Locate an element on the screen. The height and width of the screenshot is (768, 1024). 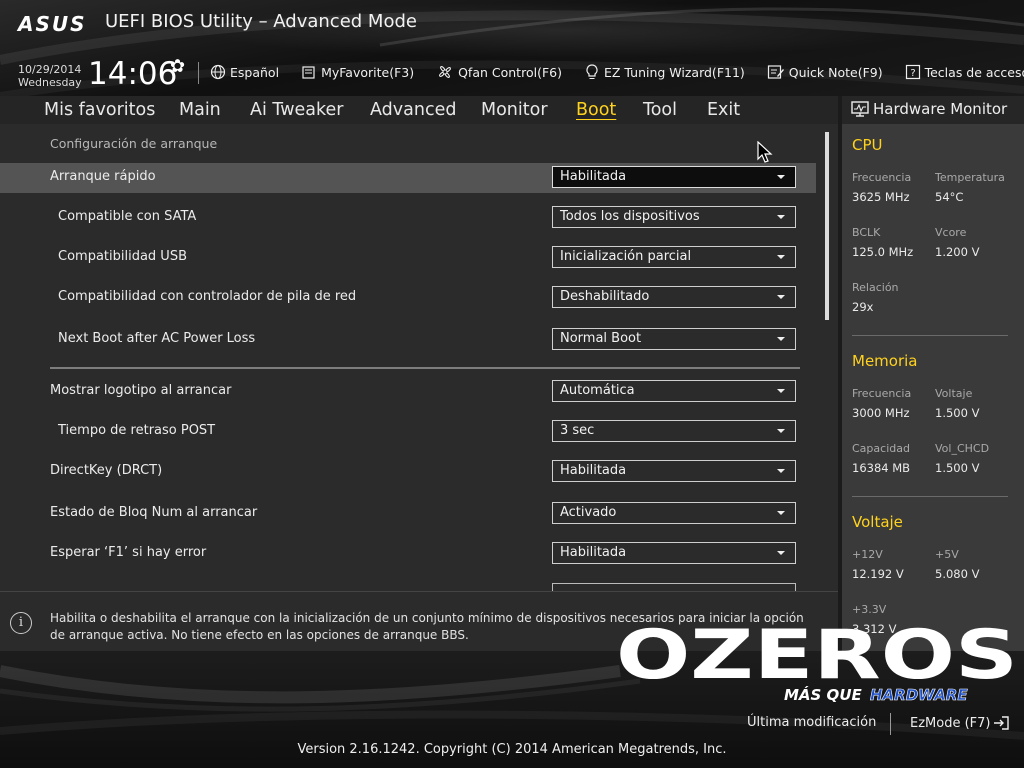
usb-support-dropdown: Inicialización parcial is located at coordinates (674, 257).